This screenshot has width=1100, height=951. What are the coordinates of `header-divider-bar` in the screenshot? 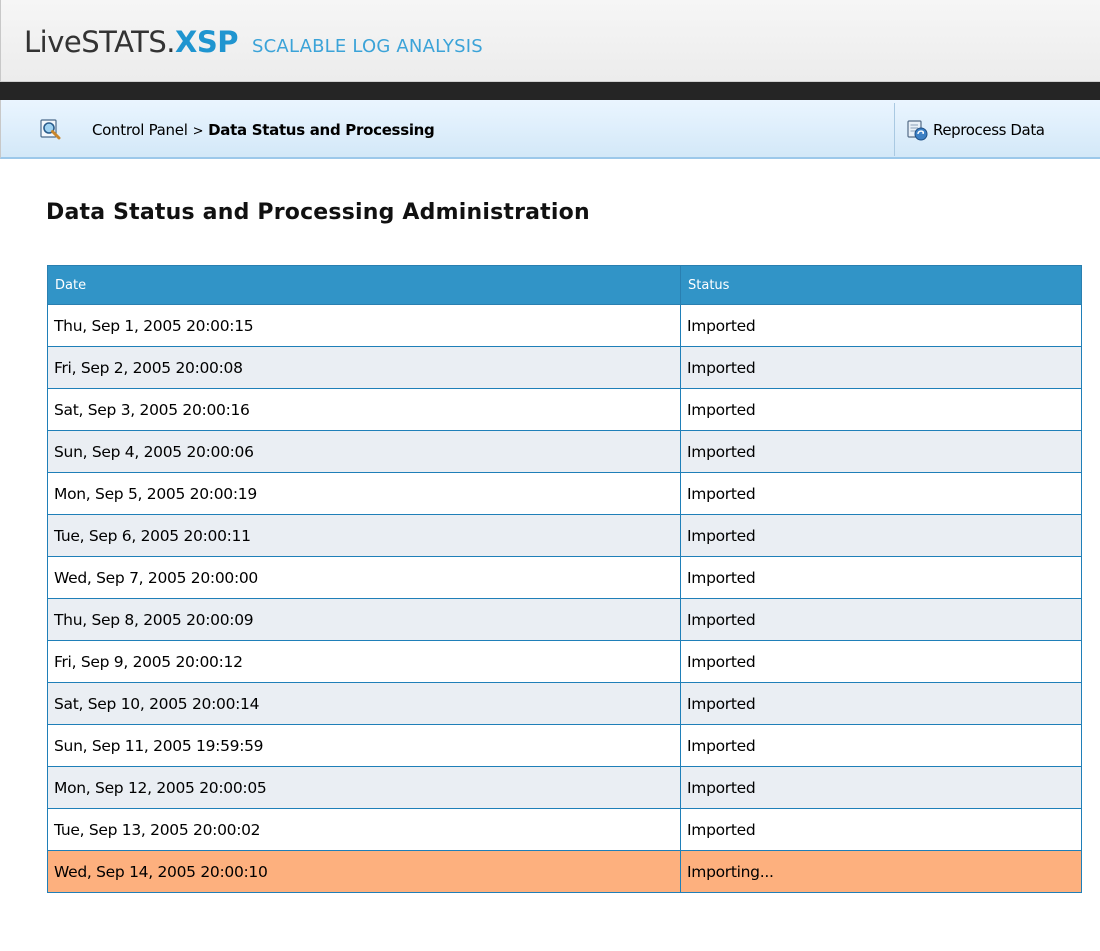 It's located at (550, 91).